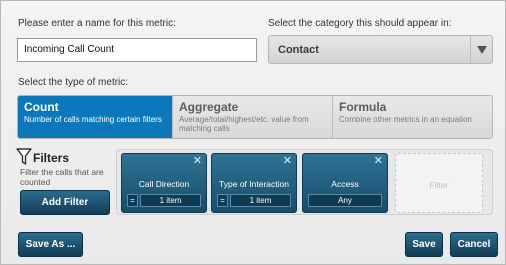 Image resolution: width=506 pixels, height=265 pixels. What do you see at coordinates (24, 156) in the screenshot?
I see `funnel-icon` at bounding box center [24, 156].